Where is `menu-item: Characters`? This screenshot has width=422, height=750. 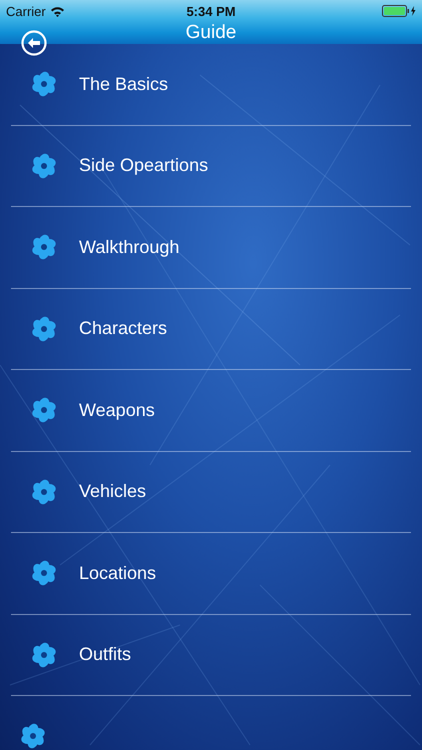
menu-item: Characters is located at coordinates (211, 329).